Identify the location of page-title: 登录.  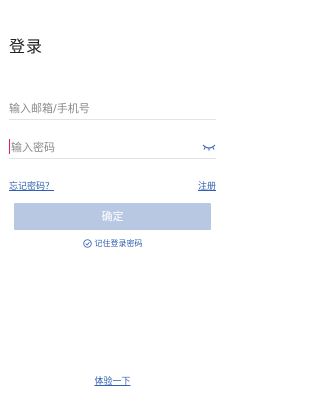
(26, 46).